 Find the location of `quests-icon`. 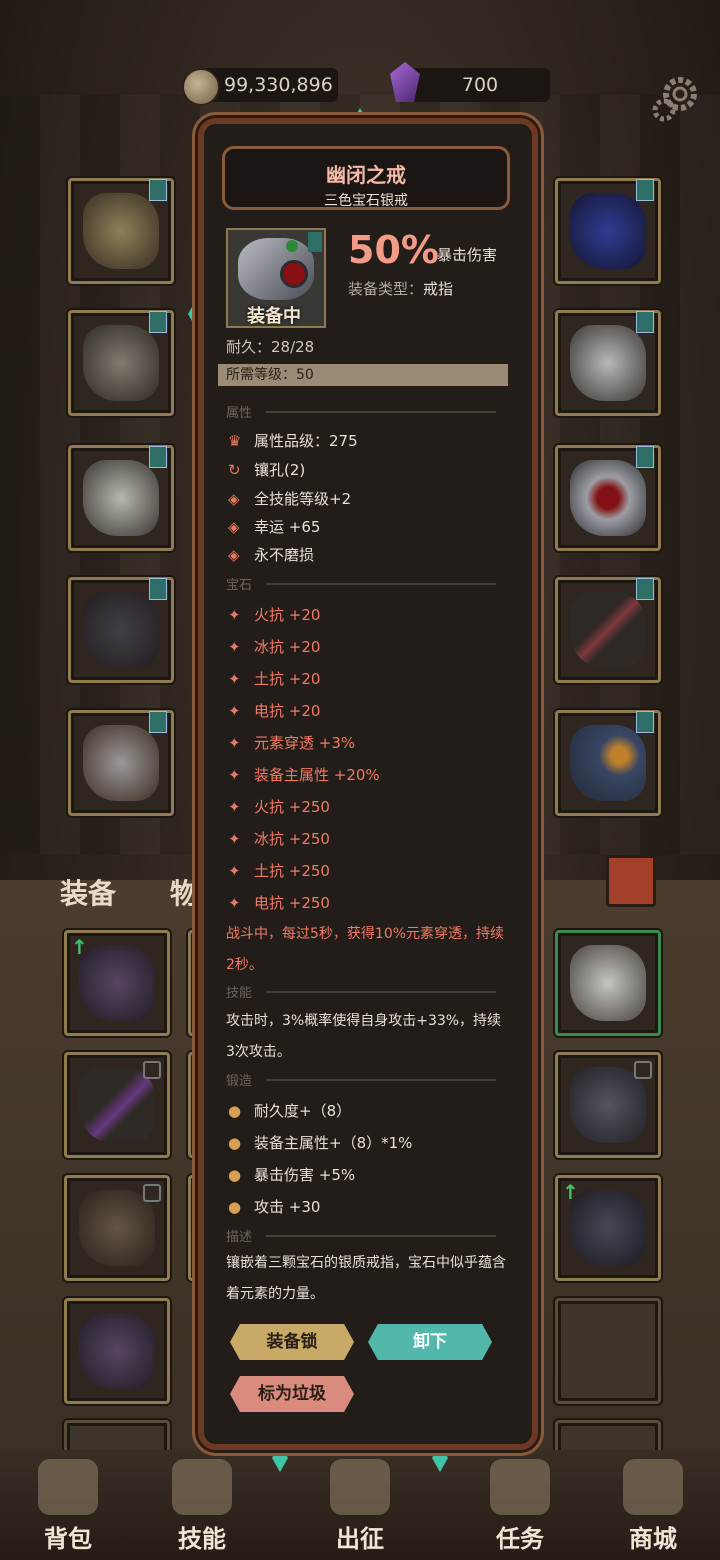

quests-icon is located at coordinates (520, 1487).